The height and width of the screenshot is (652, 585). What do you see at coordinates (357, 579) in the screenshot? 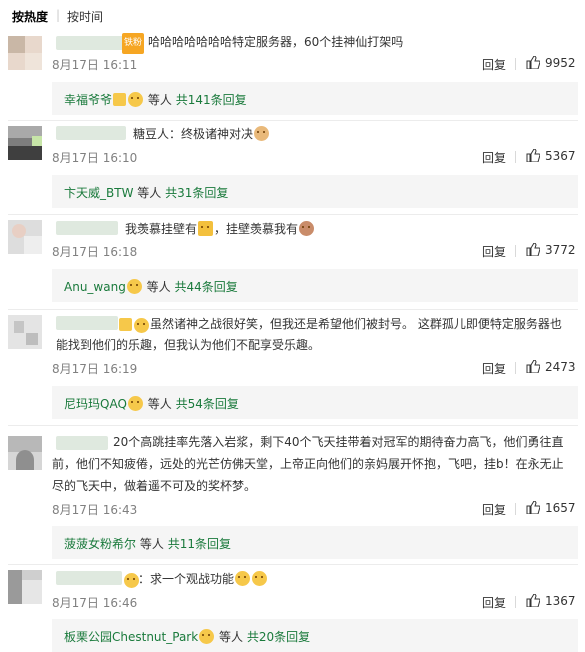
I see `comment-text: ：求一个观战功能` at bounding box center [357, 579].